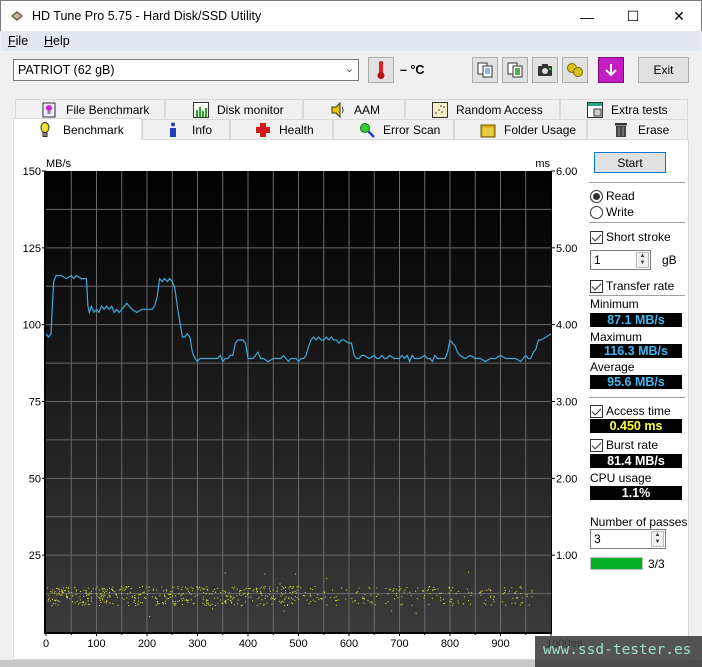 The width and height of the screenshot is (702, 667). I want to click on tab-folder-usage: Folder Usage, so click(520, 129).